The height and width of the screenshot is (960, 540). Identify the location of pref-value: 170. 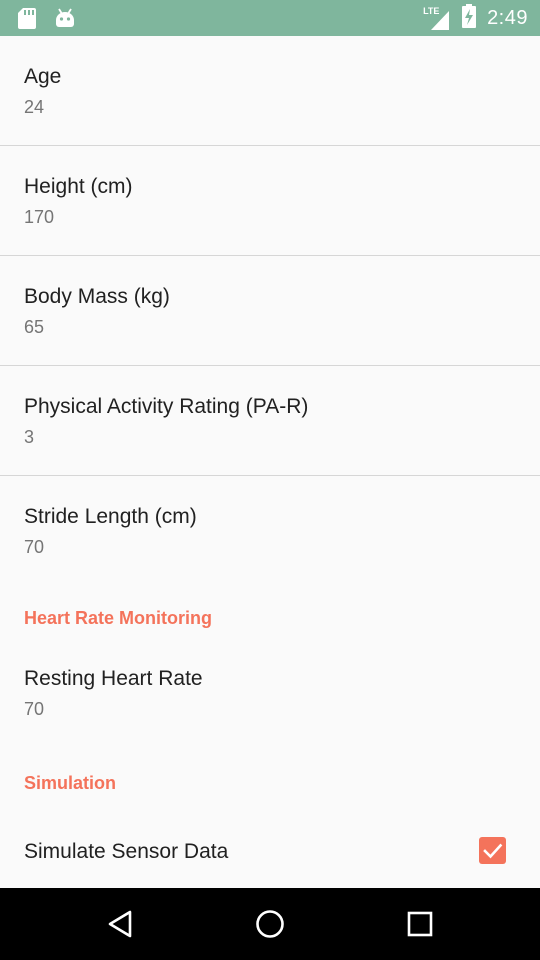
(39, 217).